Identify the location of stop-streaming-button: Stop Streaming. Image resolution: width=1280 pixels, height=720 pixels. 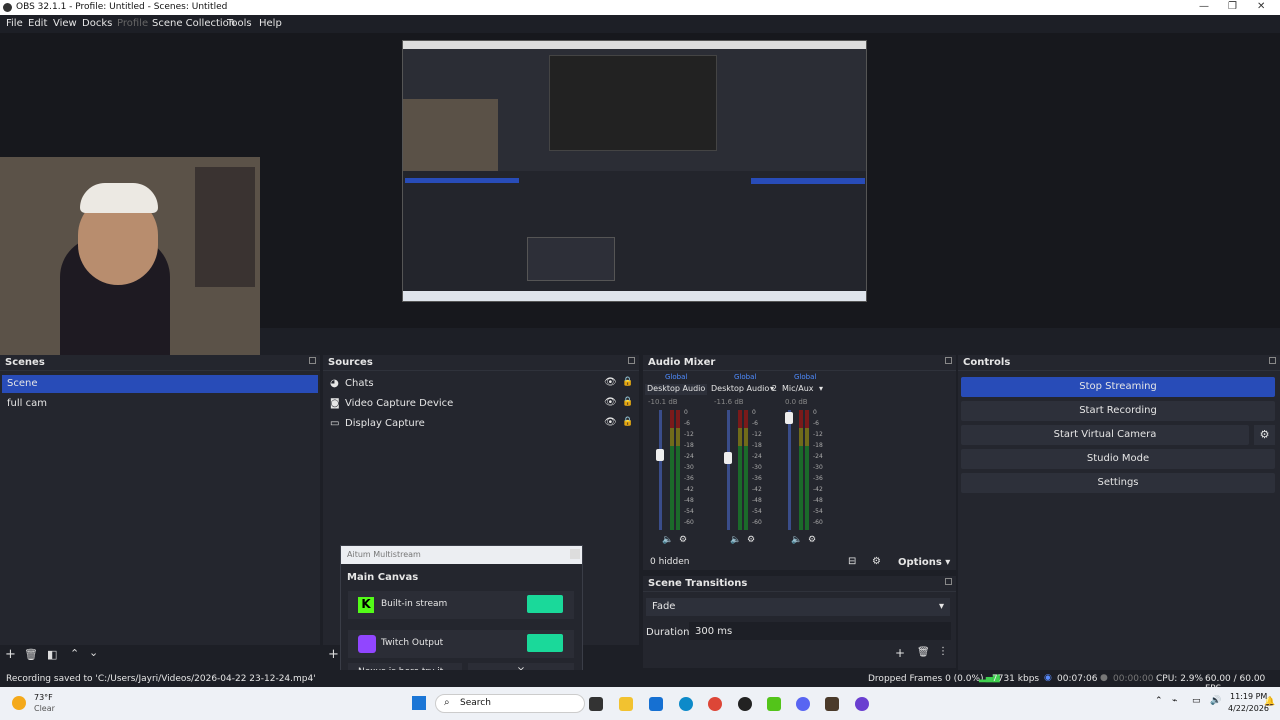
(1118, 387).